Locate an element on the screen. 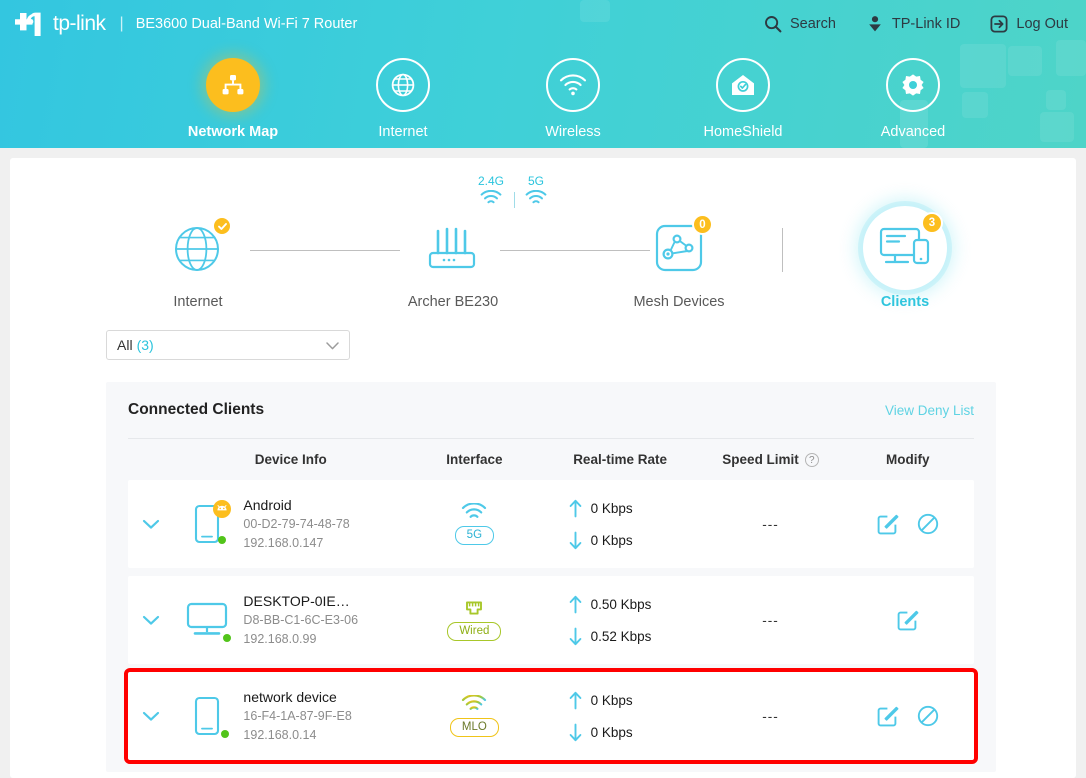 The image size is (1086, 778). clients-icon-box: 3 is located at coordinates (905, 248).